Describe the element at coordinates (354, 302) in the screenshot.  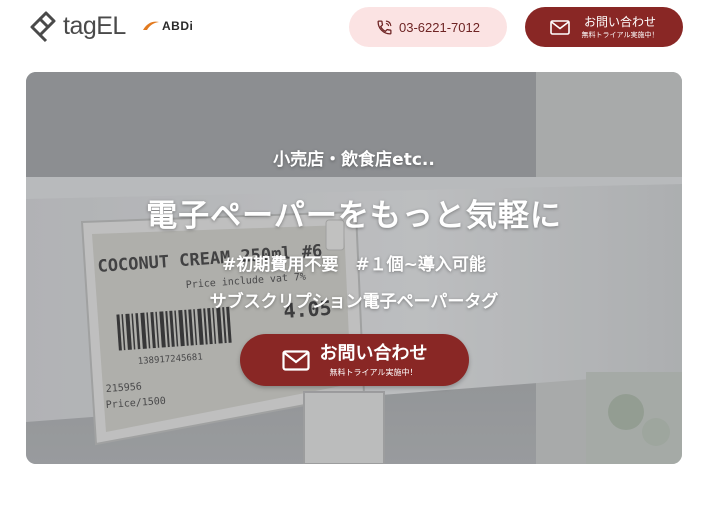
I see `hero-tagline: サブスクリプション電子ペーパータグ` at that location.